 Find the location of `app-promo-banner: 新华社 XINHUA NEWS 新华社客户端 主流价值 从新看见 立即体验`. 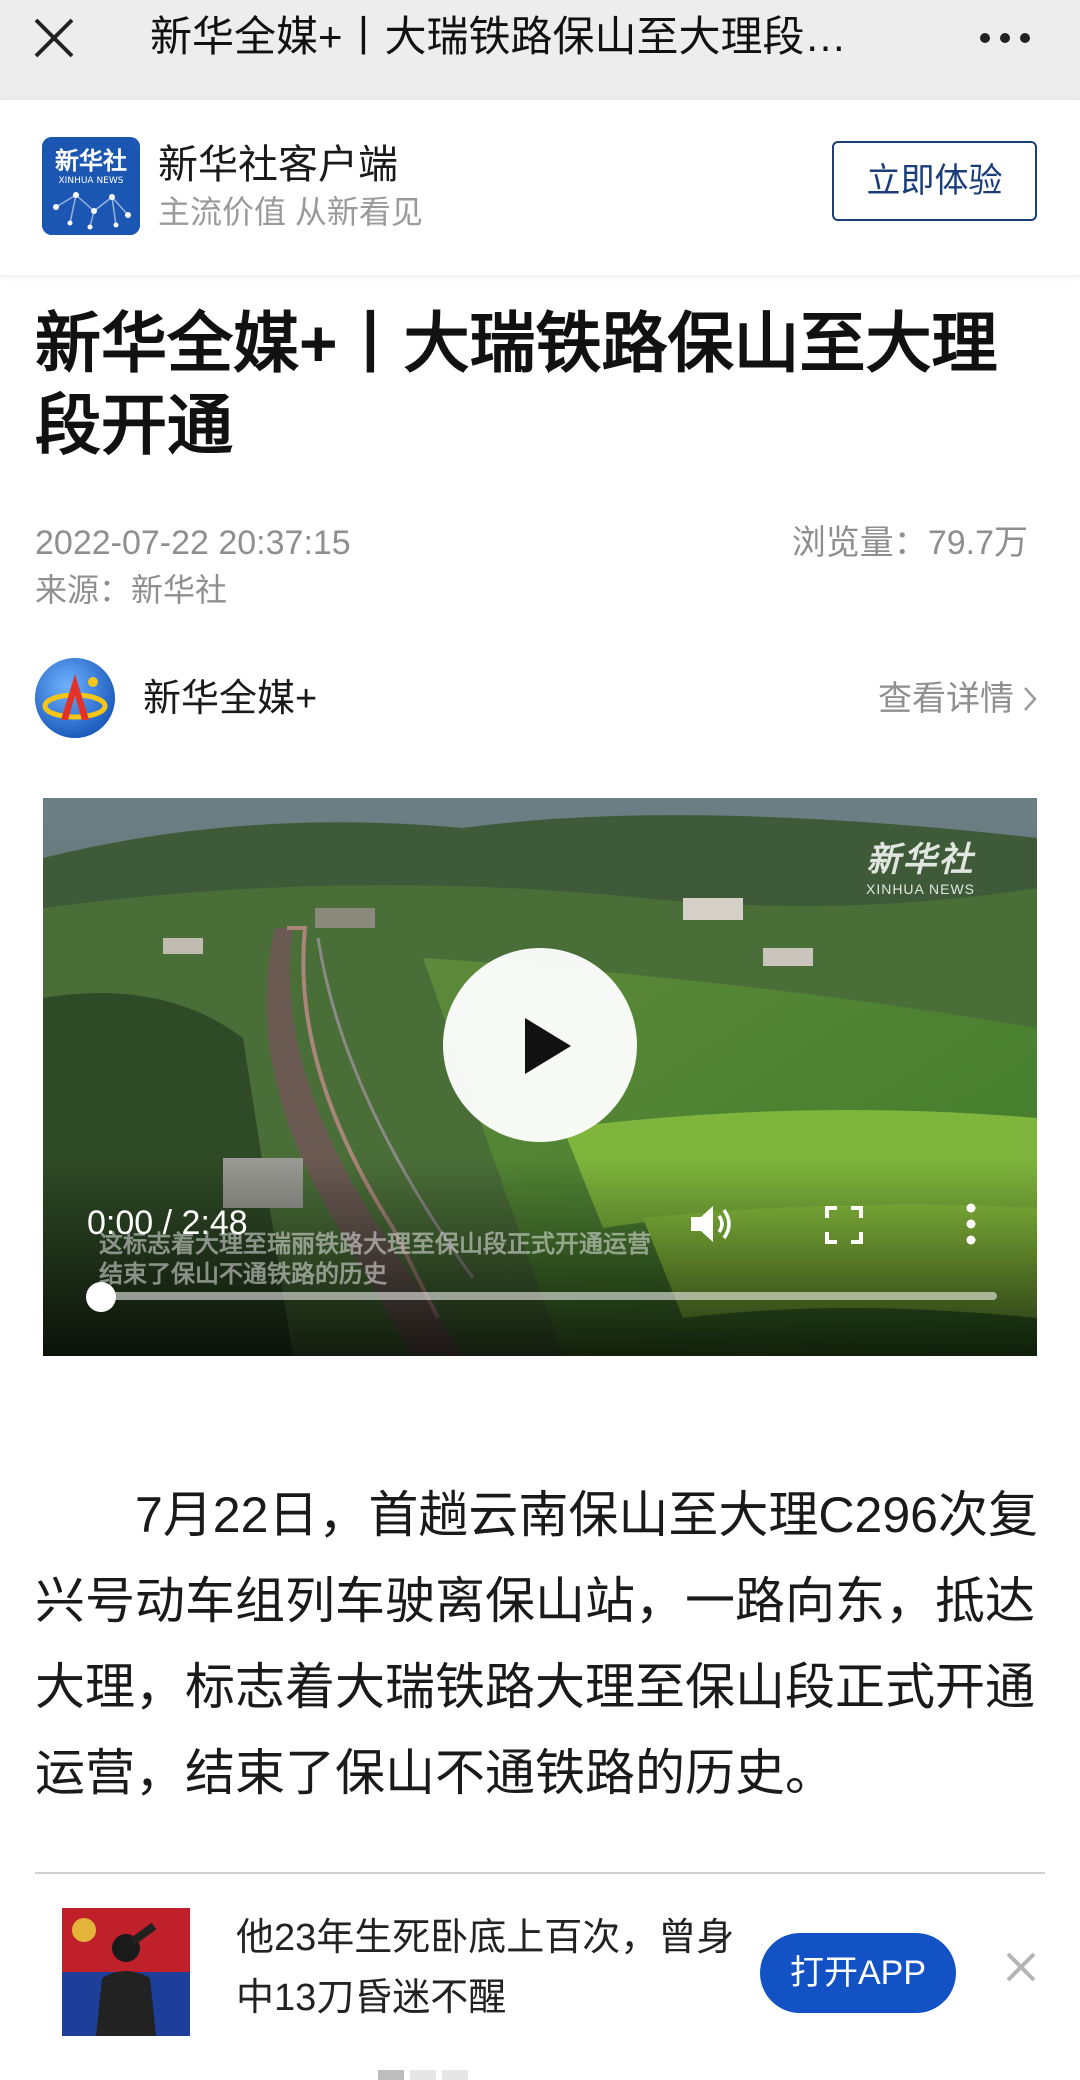

app-promo-banner: 新华社 XINHUA NEWS 新华社客户端 主流价值 从新看见 立即体验 is located at coordinates (540, 187).